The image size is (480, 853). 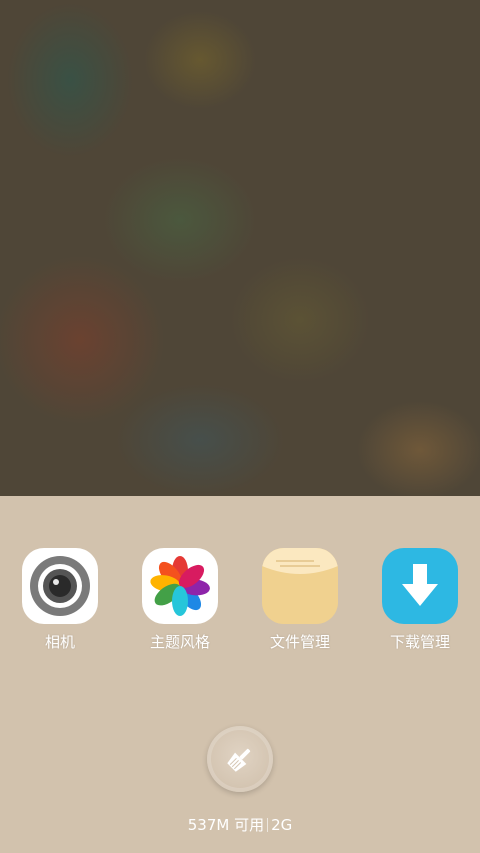 What do you see at coordinates (268, 825) in the screenshot?
I see `separator` at bounding box center [268, 825].